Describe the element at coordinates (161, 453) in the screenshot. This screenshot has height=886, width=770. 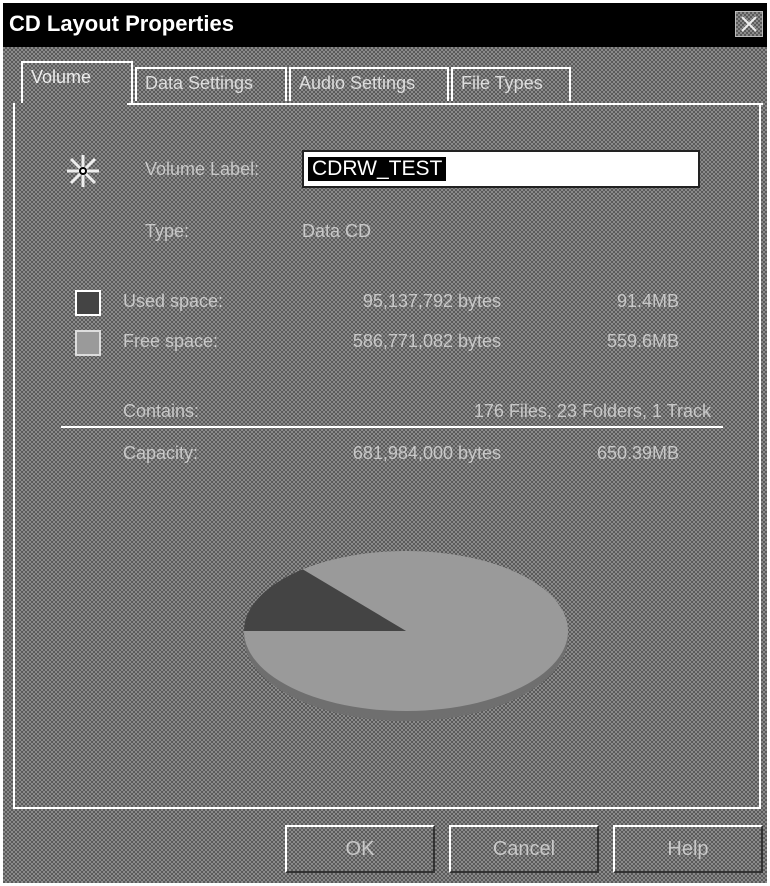
I see `capacity-caption: Capacity:` at that location.